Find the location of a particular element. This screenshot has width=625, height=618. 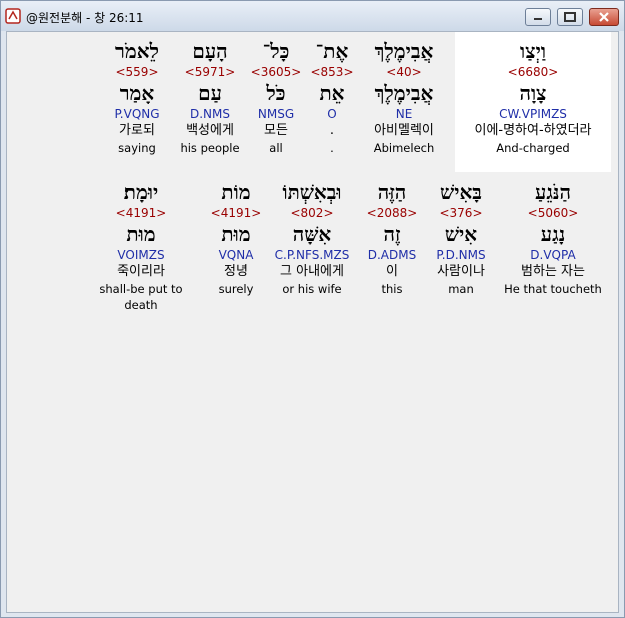

hebrew-lemma: אָמַר is located at coordinates (137, 93).